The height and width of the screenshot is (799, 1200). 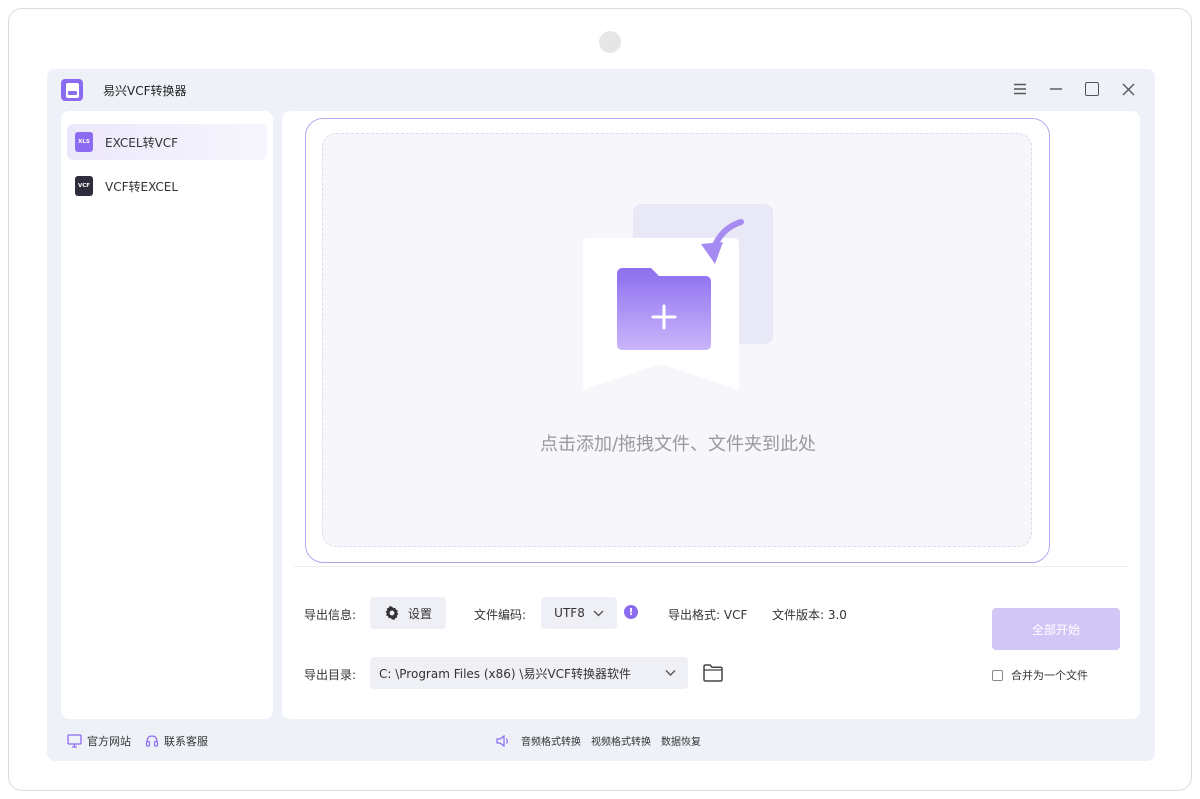 I want to click on website-label: 官方网站, so click(x=109, y=741).